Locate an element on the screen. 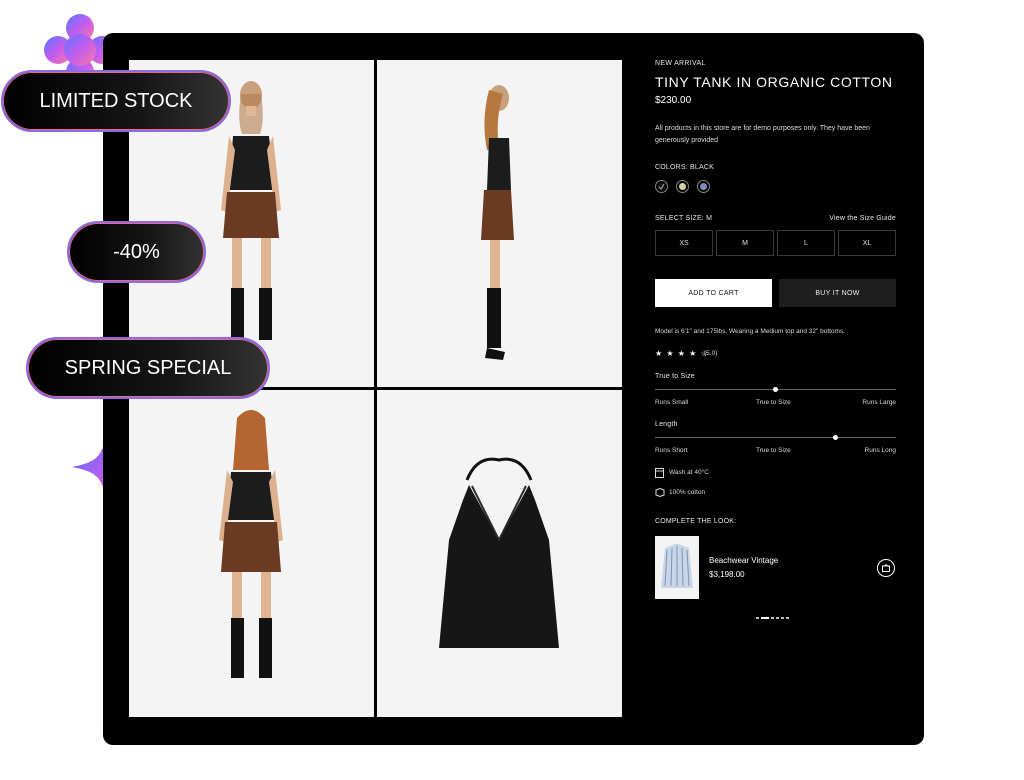 Image resolution: width=1024 pixels, height=780 pixels. badge-spring-special: SPRING SPECIAL is located at coordinates (148, 368).